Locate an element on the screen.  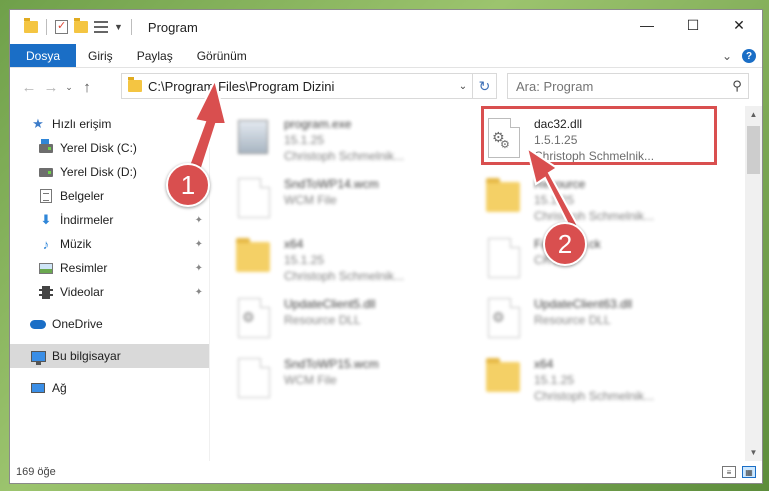
sidebar-item-music: ♪ Müzik ✦ is located at coordinates (109, 244).